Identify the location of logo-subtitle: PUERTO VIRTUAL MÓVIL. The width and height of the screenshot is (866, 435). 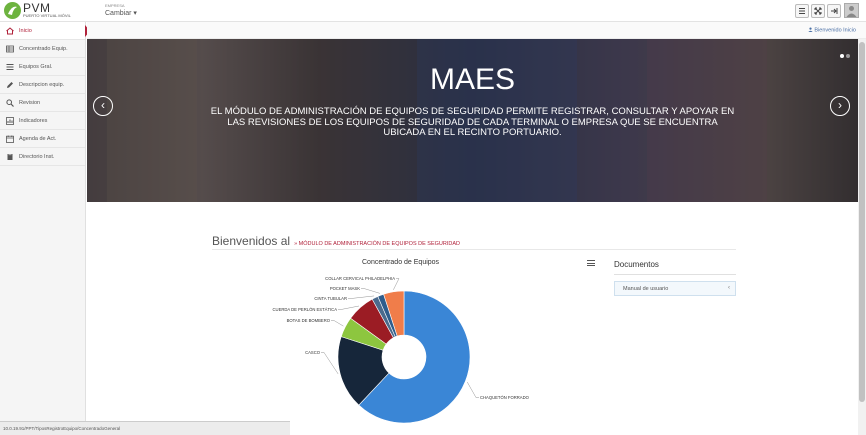
(47, 15).